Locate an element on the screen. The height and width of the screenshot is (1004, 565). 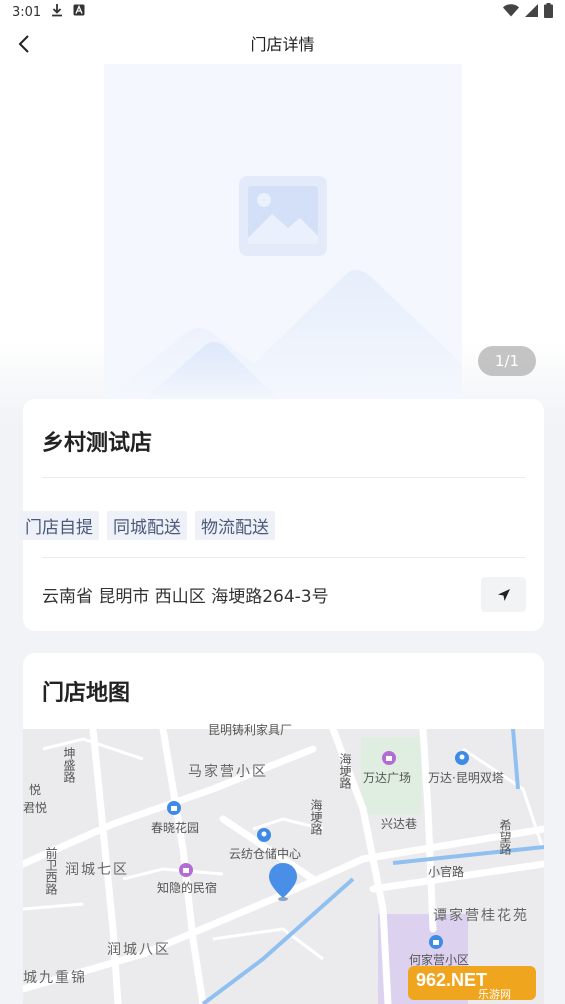
map-label: 春晓花园 is located at coordinates (175, 828).